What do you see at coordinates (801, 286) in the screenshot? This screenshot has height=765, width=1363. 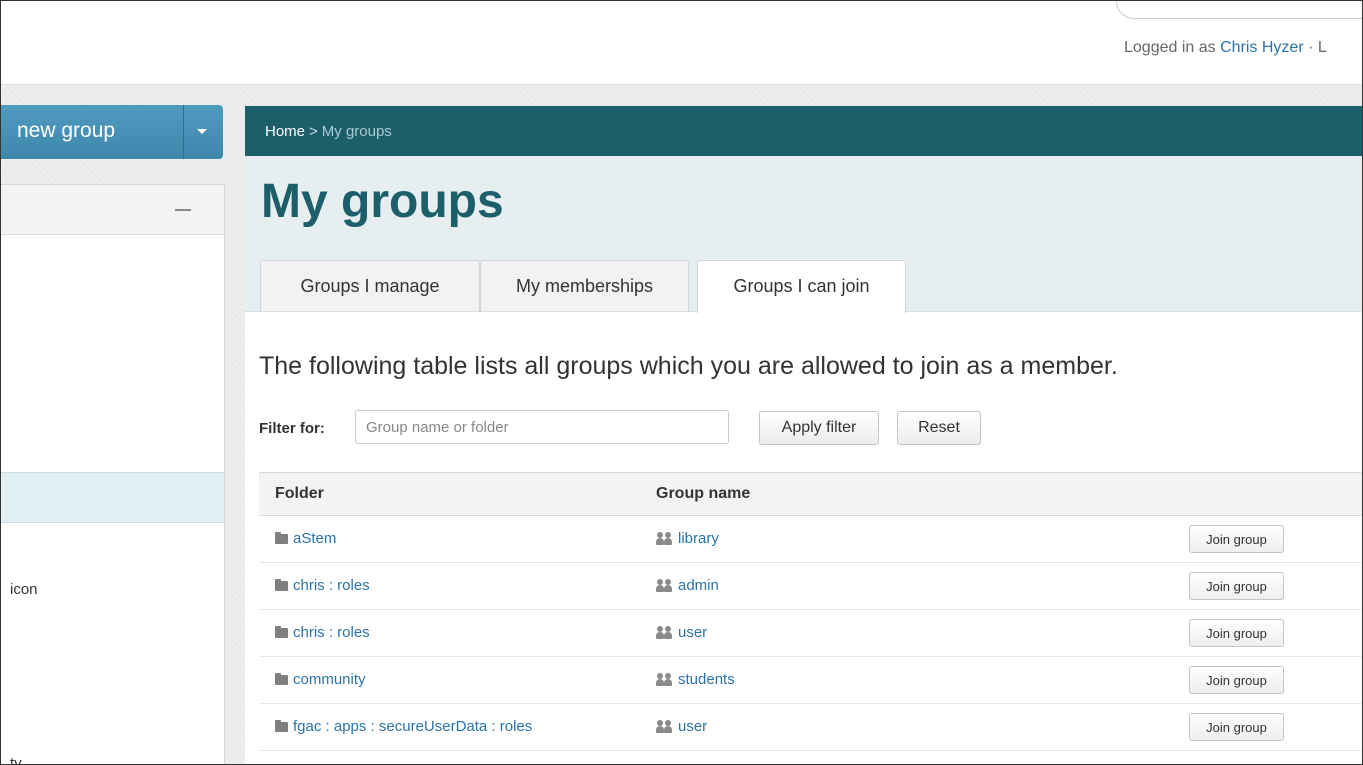 I see `tab-groups-i-can-join: Groups I can join` at bounding box center [801, 286].